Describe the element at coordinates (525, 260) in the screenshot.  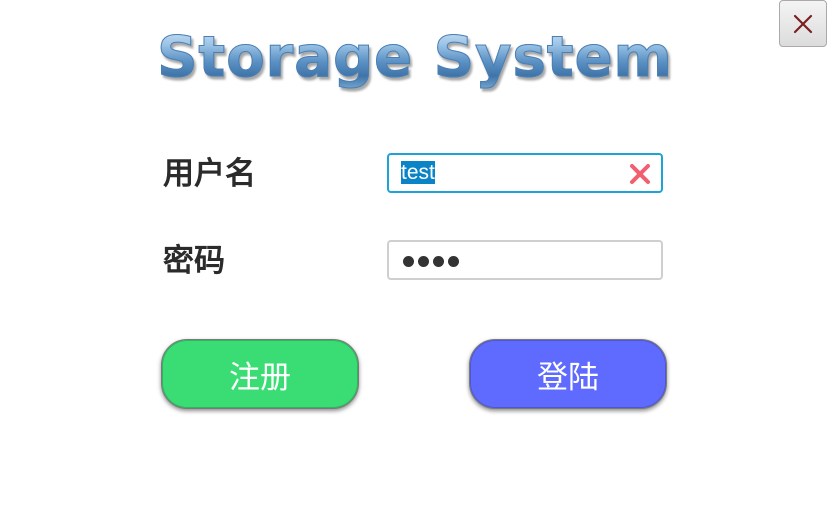
I see `password-input` at that location.